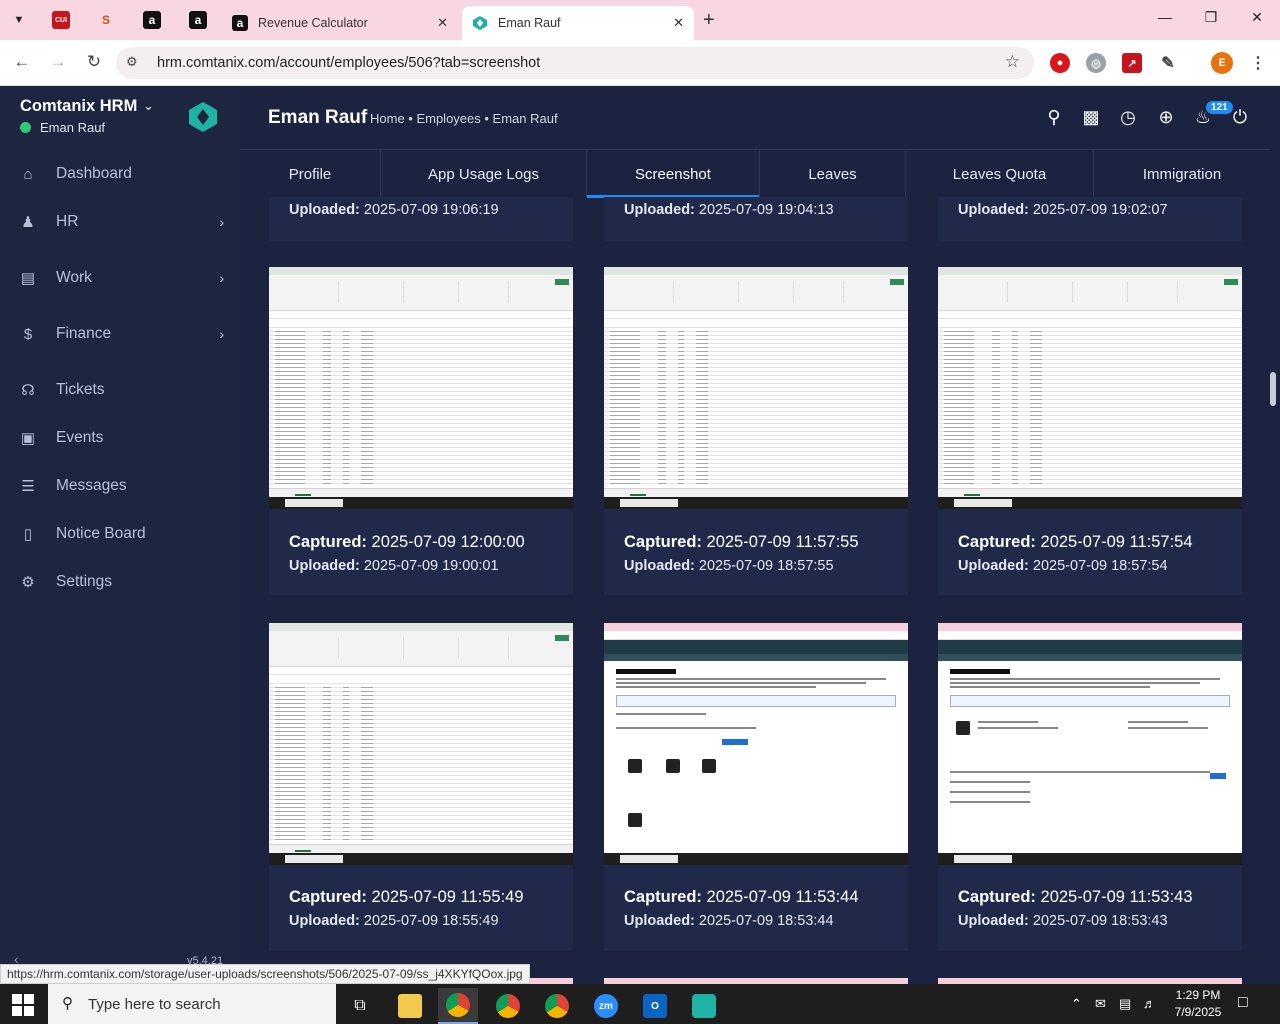  What do you see at coordinates (28, 278) in the screenshot?
I see `briefcase-icon: ▤` at bounding box center [28, 278].